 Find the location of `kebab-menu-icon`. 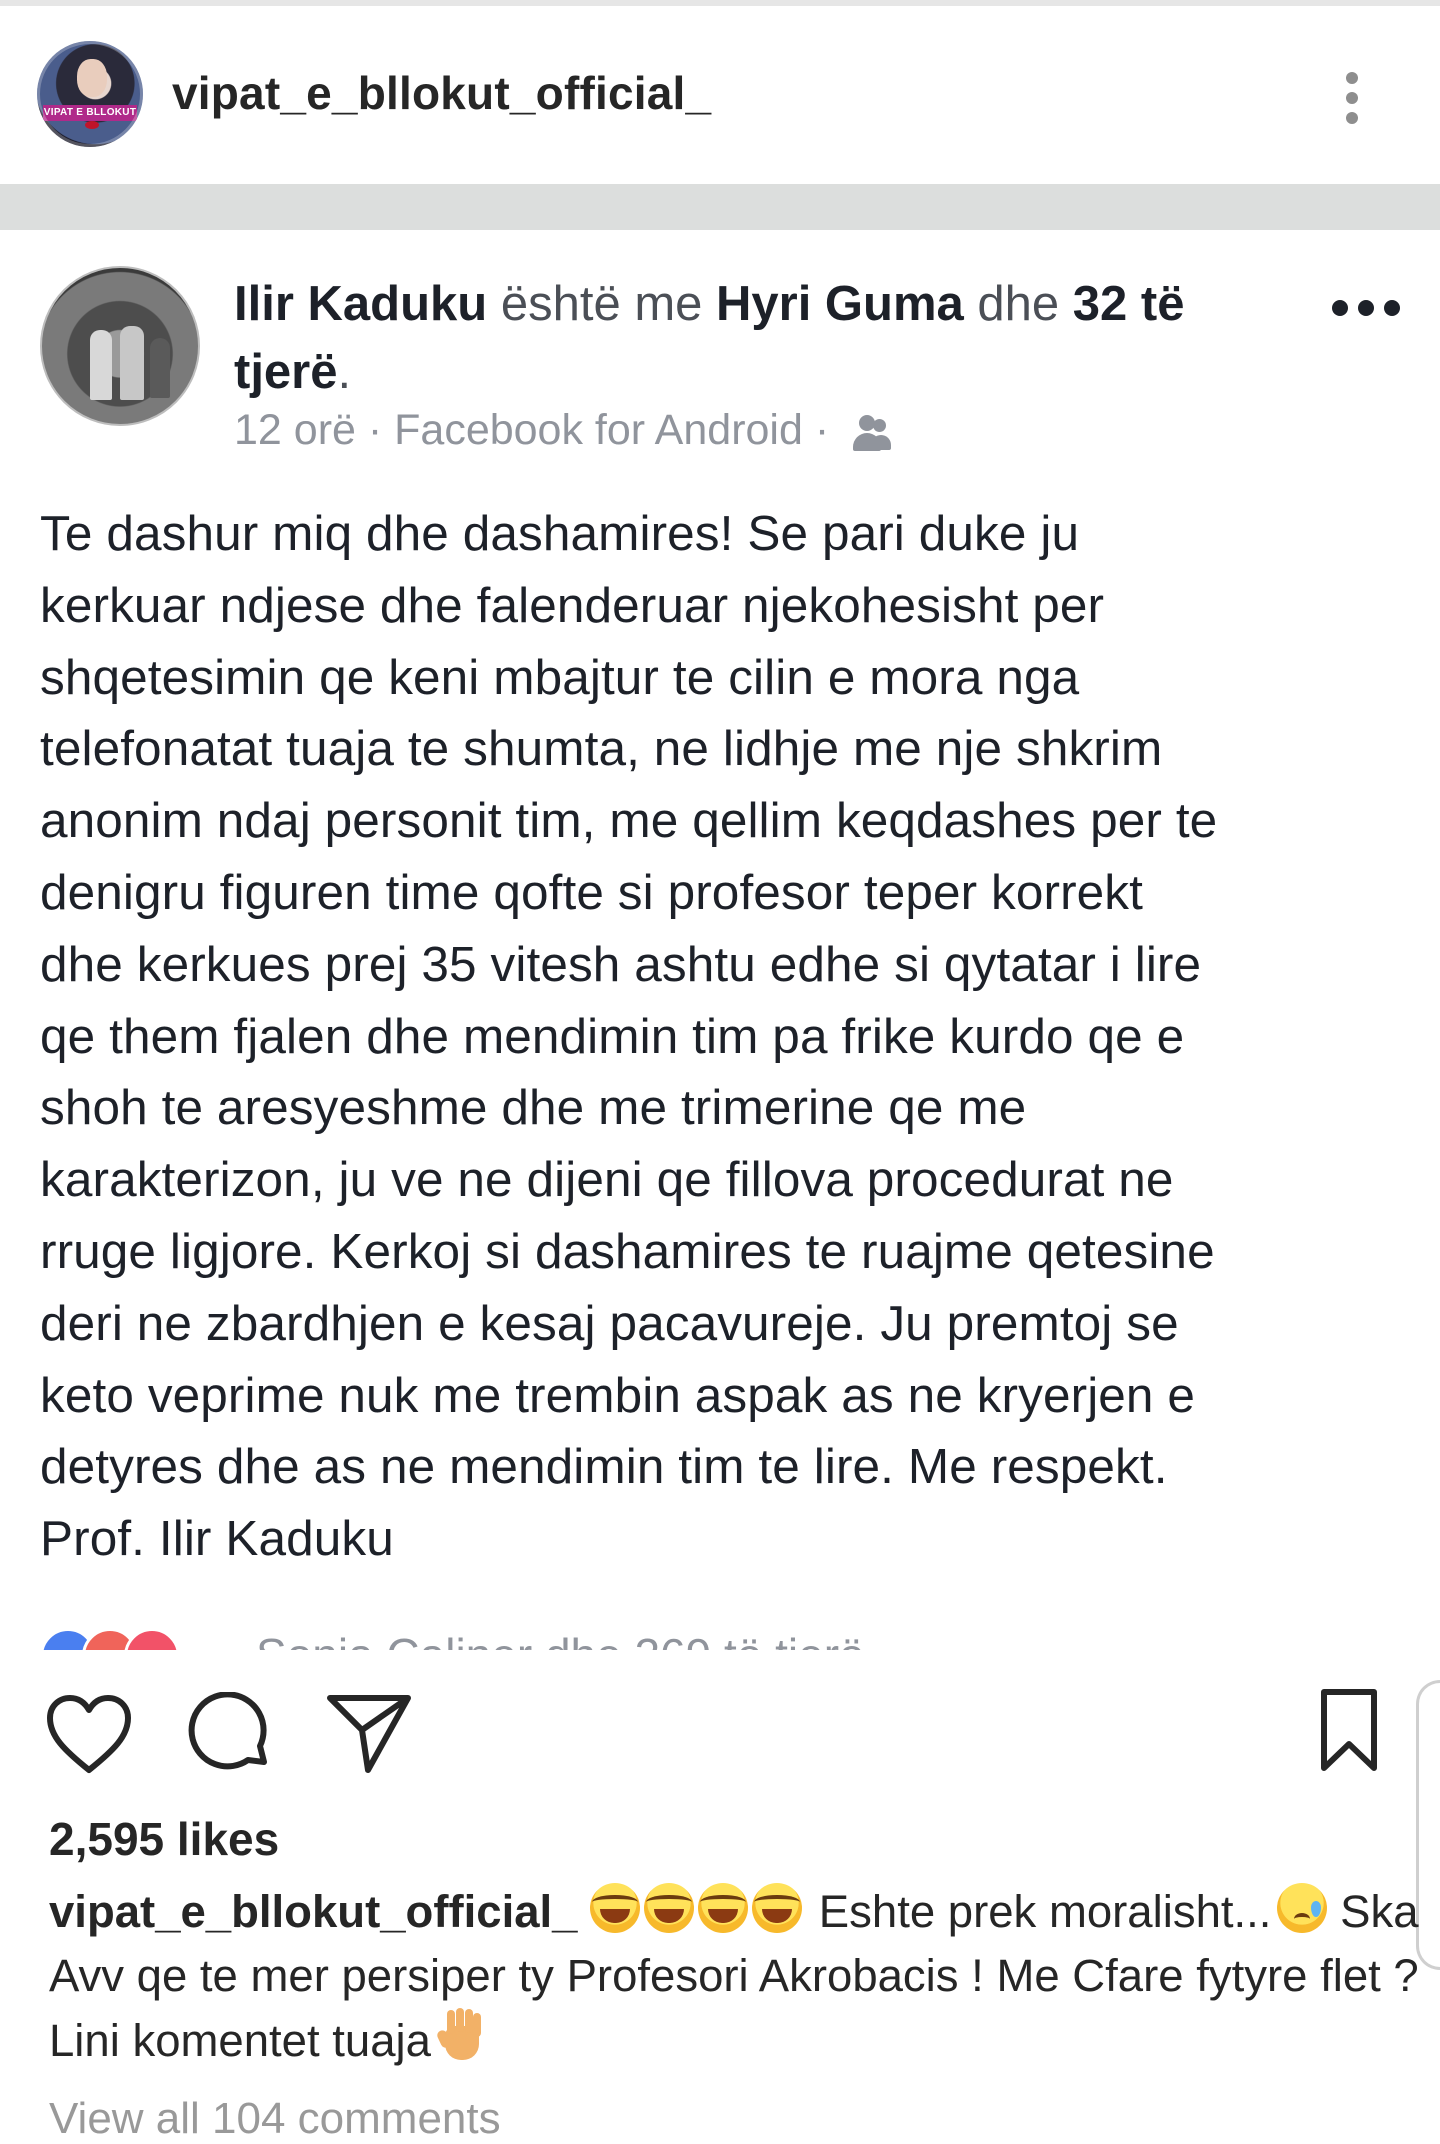

kebab-menu-icon is located at coordinates (1352, 98).